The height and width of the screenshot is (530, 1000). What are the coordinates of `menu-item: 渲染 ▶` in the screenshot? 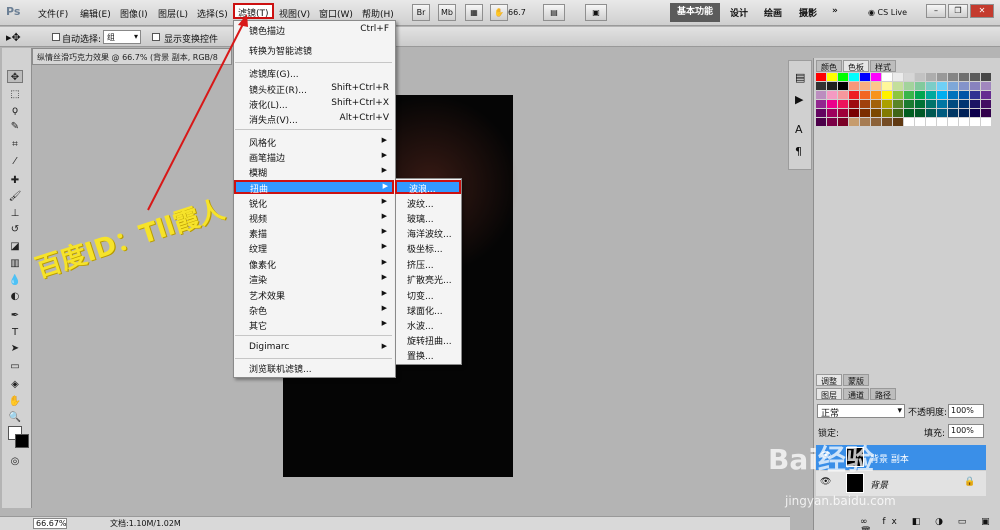 It's located at (319, 280).